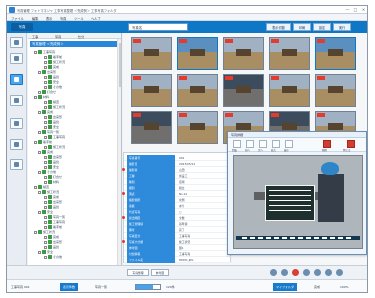 This screenshot has height=298, width=375. I want to click on status-display-count-label: 表示件数, so click(69, 287).